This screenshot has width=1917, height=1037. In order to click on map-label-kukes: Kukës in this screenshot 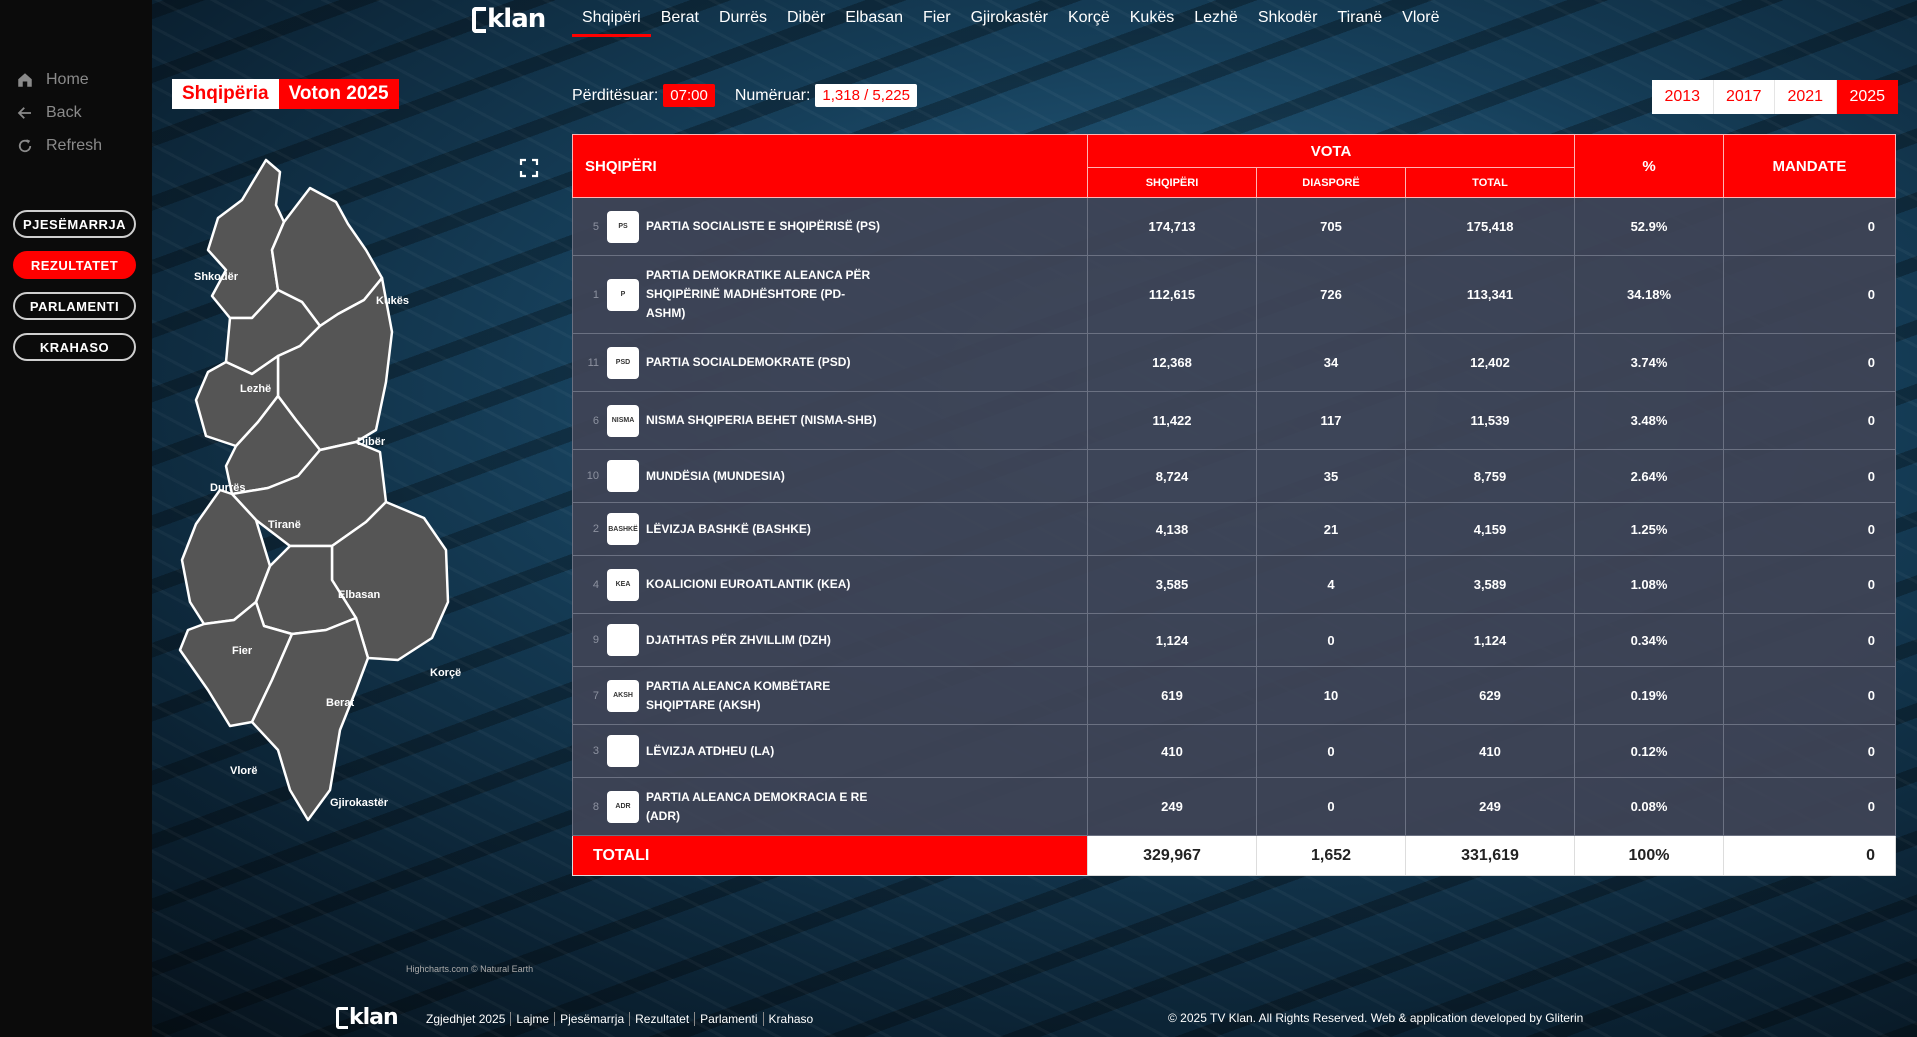, I will do `click(392, 301)`.